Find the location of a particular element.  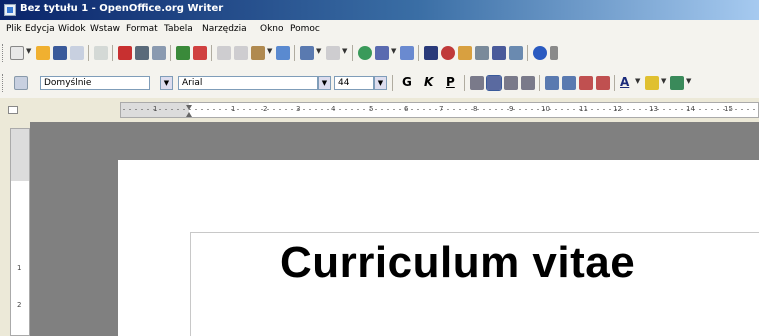

paste-dropdown-arrow: ▼ is located at coordinates (269, 51).